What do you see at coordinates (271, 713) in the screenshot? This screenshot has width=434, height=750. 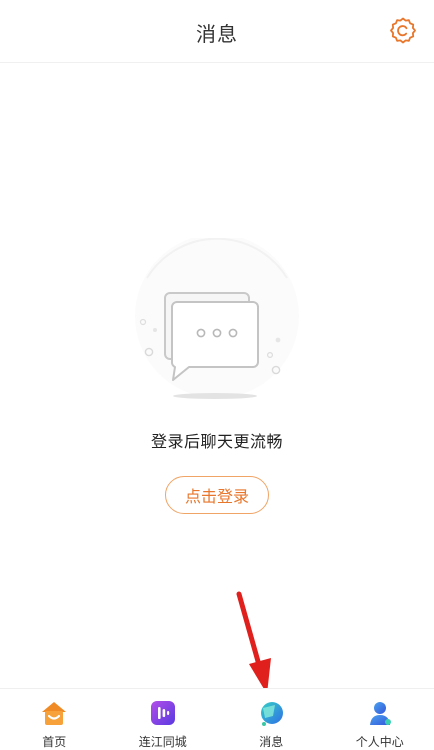 I see `message-icon` at bounding box center [271, 713].